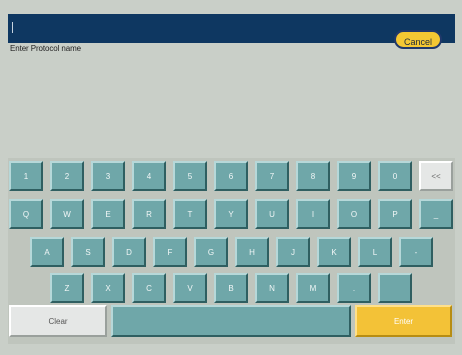  Describe the element at coordinates (170, 252) in the screenshot. I see `key-f: F` at that location.